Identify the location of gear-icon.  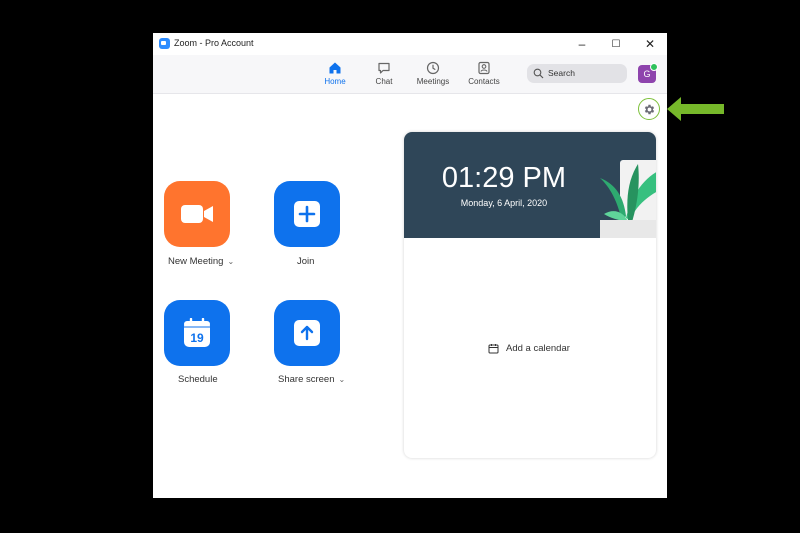
(649, 109).